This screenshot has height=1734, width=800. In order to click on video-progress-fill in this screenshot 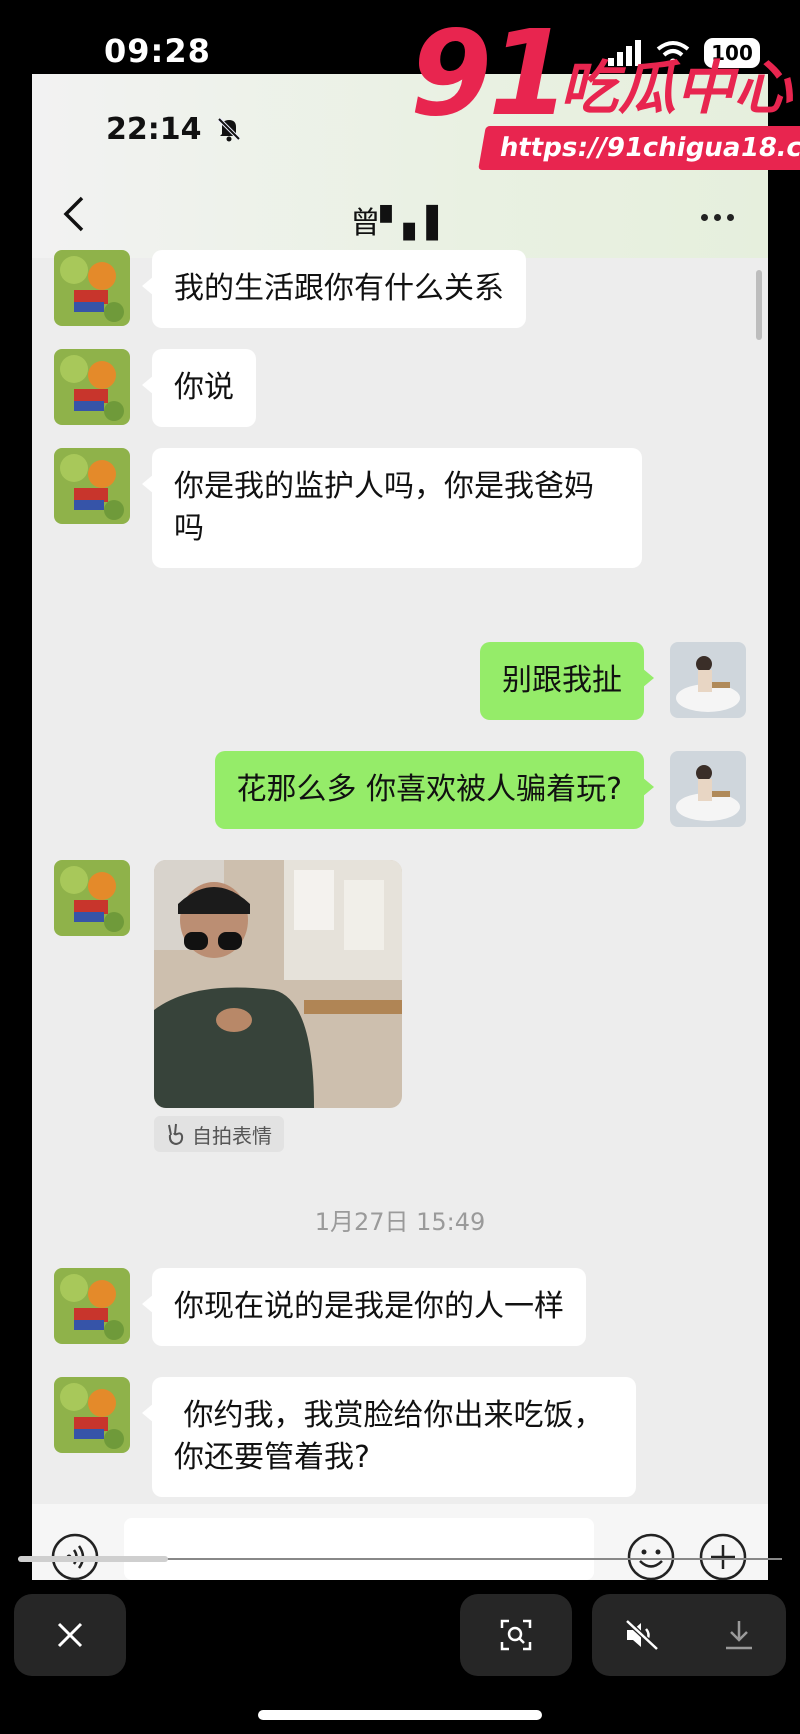, I will do `click(93, 1559)`.